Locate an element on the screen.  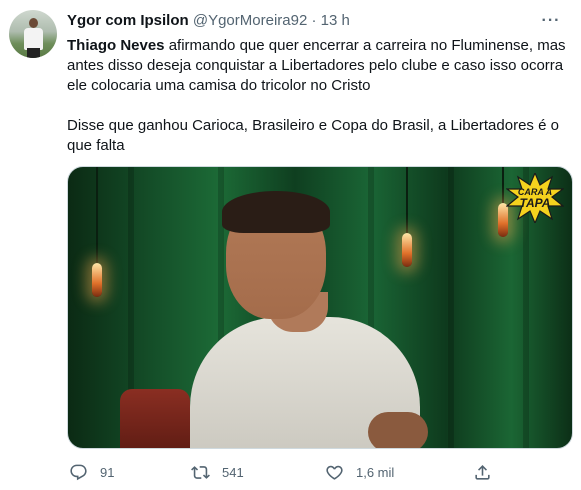
more-options-icon: ··· is located at coordinates (551, 21).